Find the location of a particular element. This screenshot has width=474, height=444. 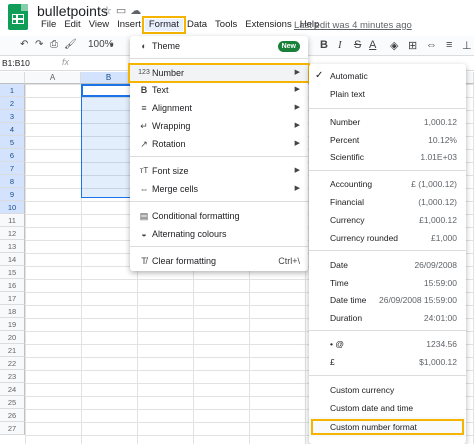

redo-icon: ↷ is located at coordinates (39, 44).